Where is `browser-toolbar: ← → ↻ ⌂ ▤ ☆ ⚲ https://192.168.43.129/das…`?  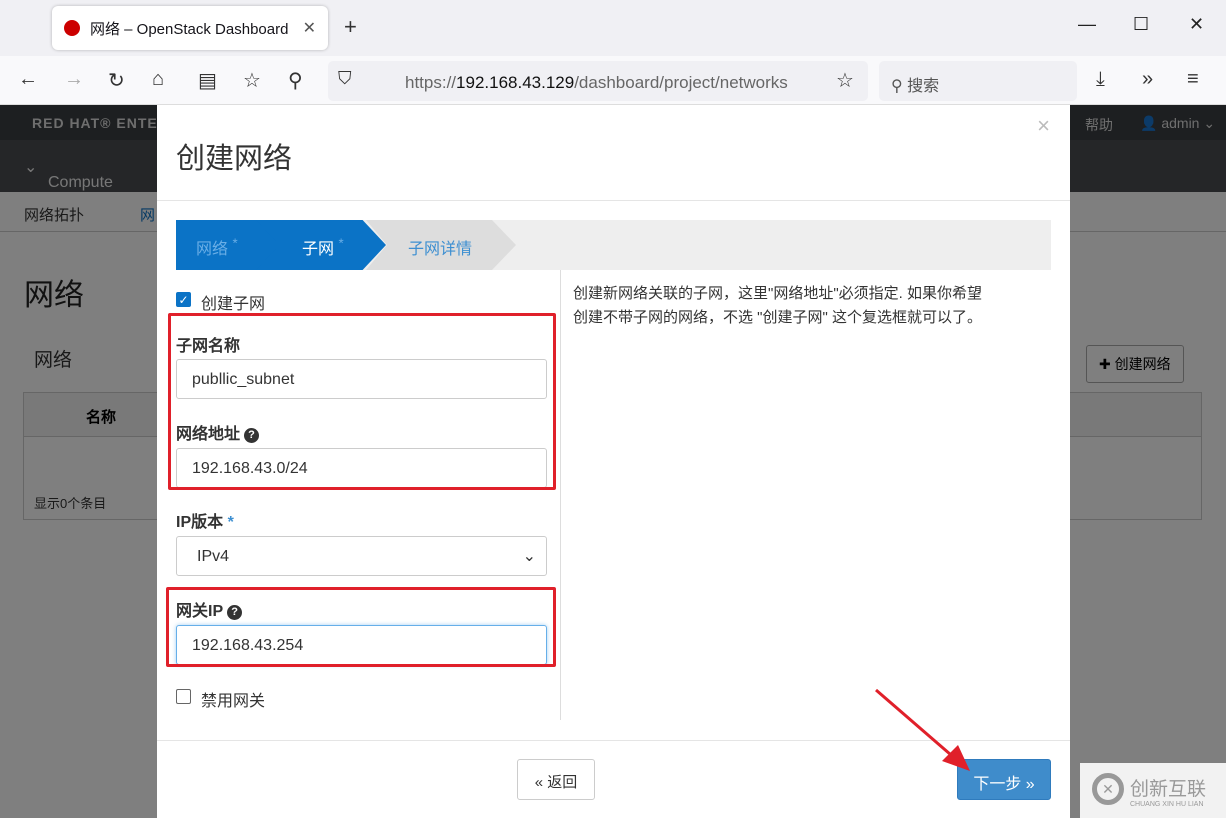
browser-toolbar: ← → ↻ ⌂ ▤ ☆ ⚲ https://192.168.43.129/das… is located at coordinates (613, 80).